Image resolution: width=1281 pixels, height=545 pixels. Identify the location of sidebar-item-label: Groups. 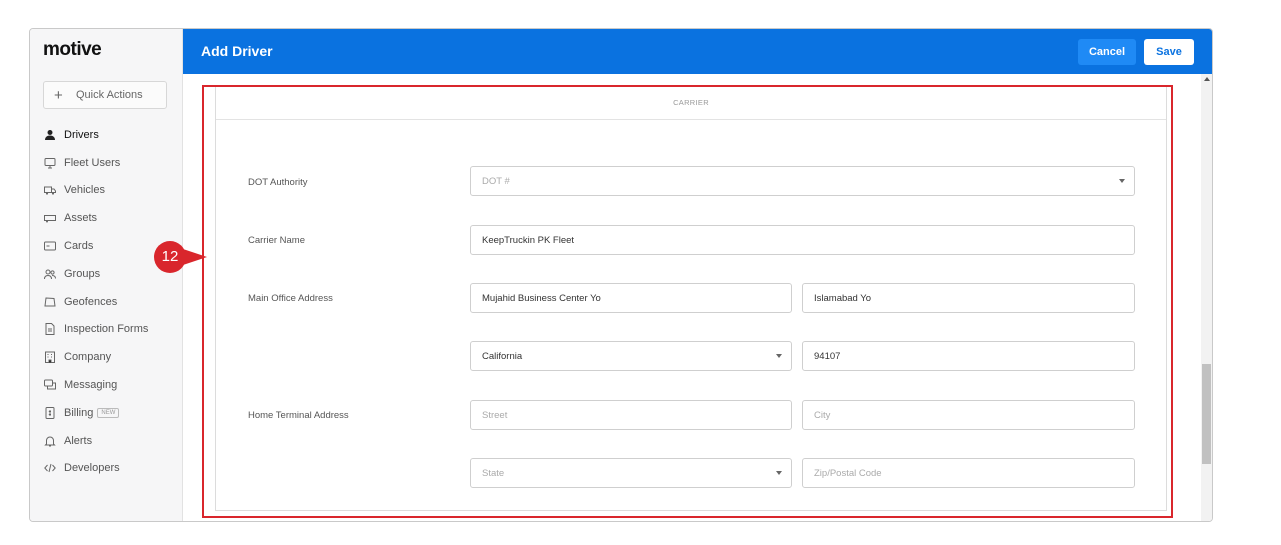
(82, 273).